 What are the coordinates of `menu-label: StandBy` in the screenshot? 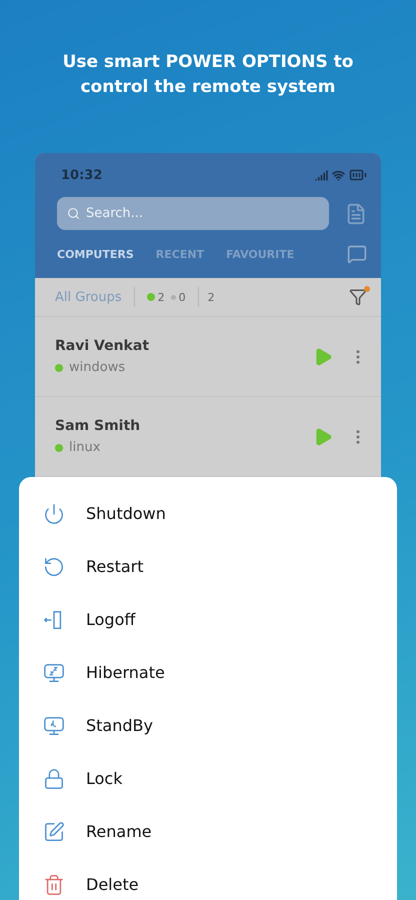 It's located at (119, 725).